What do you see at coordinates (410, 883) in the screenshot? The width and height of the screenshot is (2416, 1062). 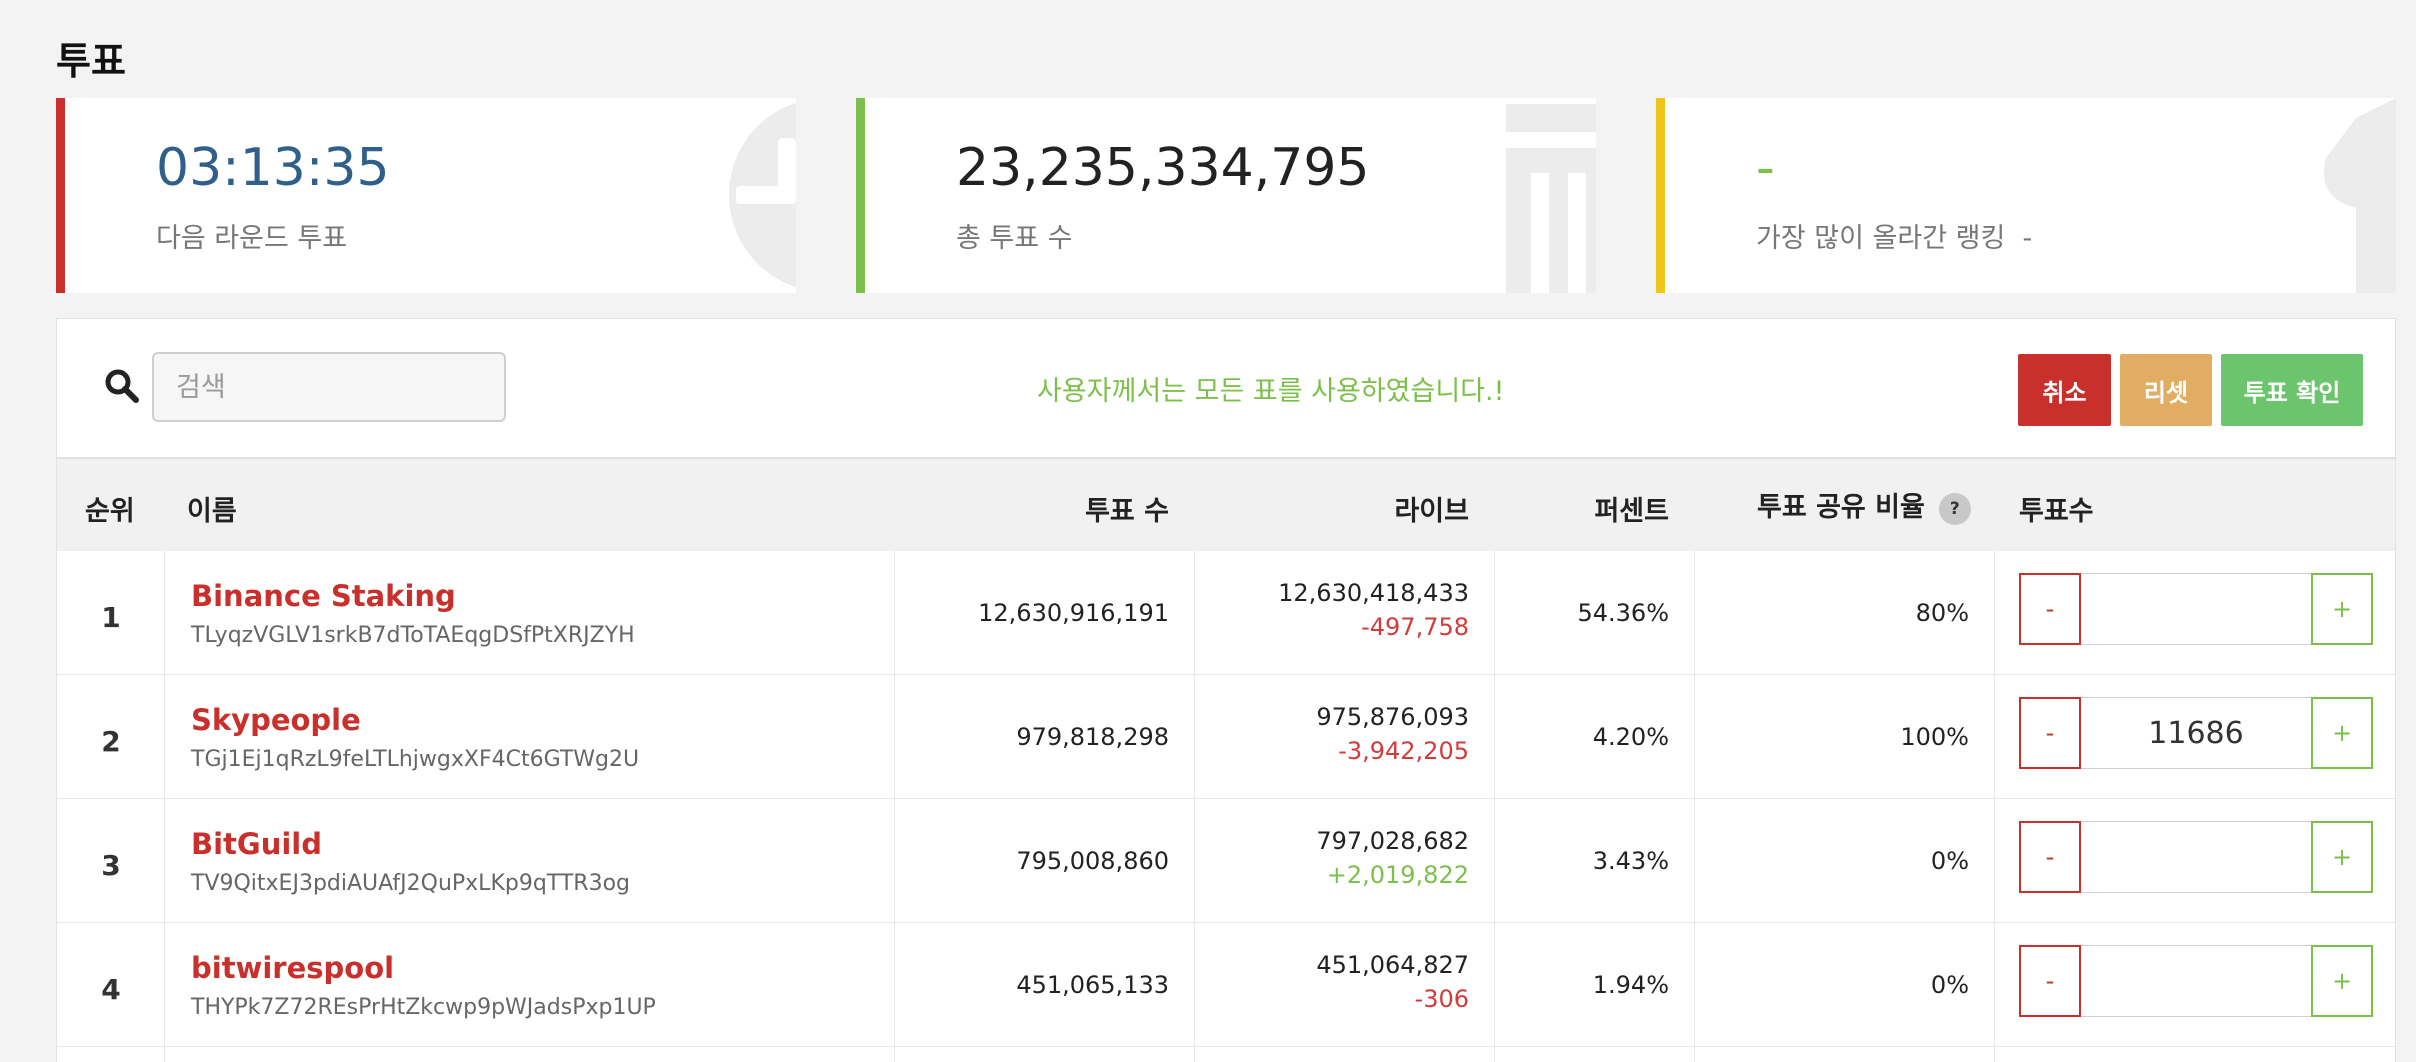 I see `row-address: TV9QitxEJ3pdiAUAfJ2QuPxLKp9qTTR3og` at bounding box center [410, 883].